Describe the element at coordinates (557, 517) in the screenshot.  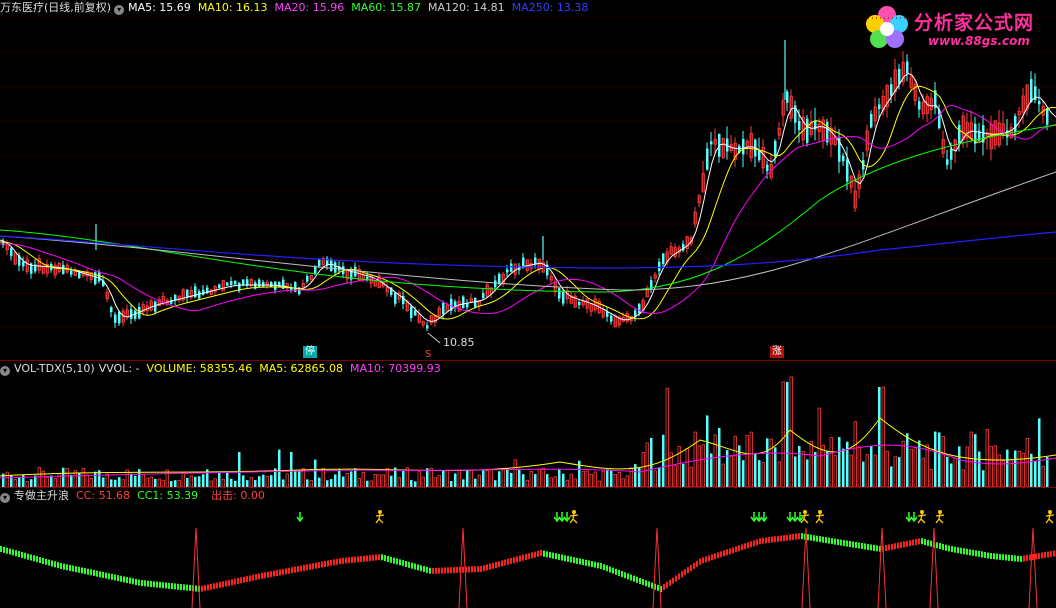
I see `down-arrow-signal-icon` at that location.